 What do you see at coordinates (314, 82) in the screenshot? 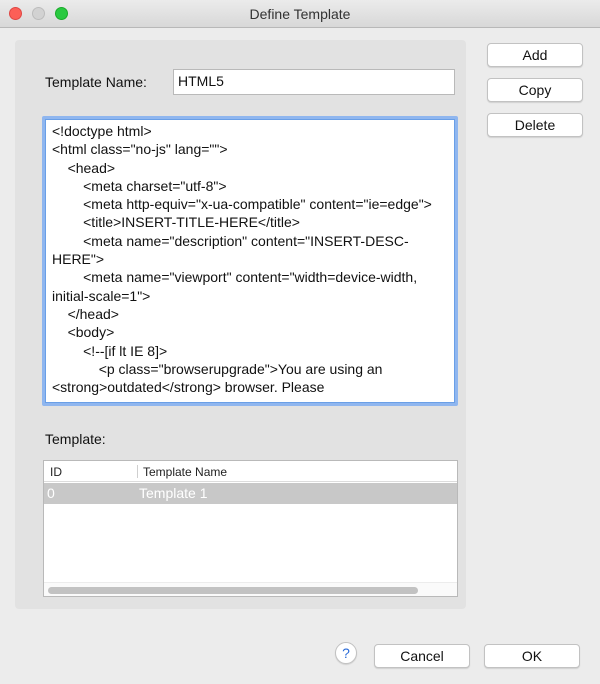
I see `template-name-input: HTML5` at bounding box center [314, 82].